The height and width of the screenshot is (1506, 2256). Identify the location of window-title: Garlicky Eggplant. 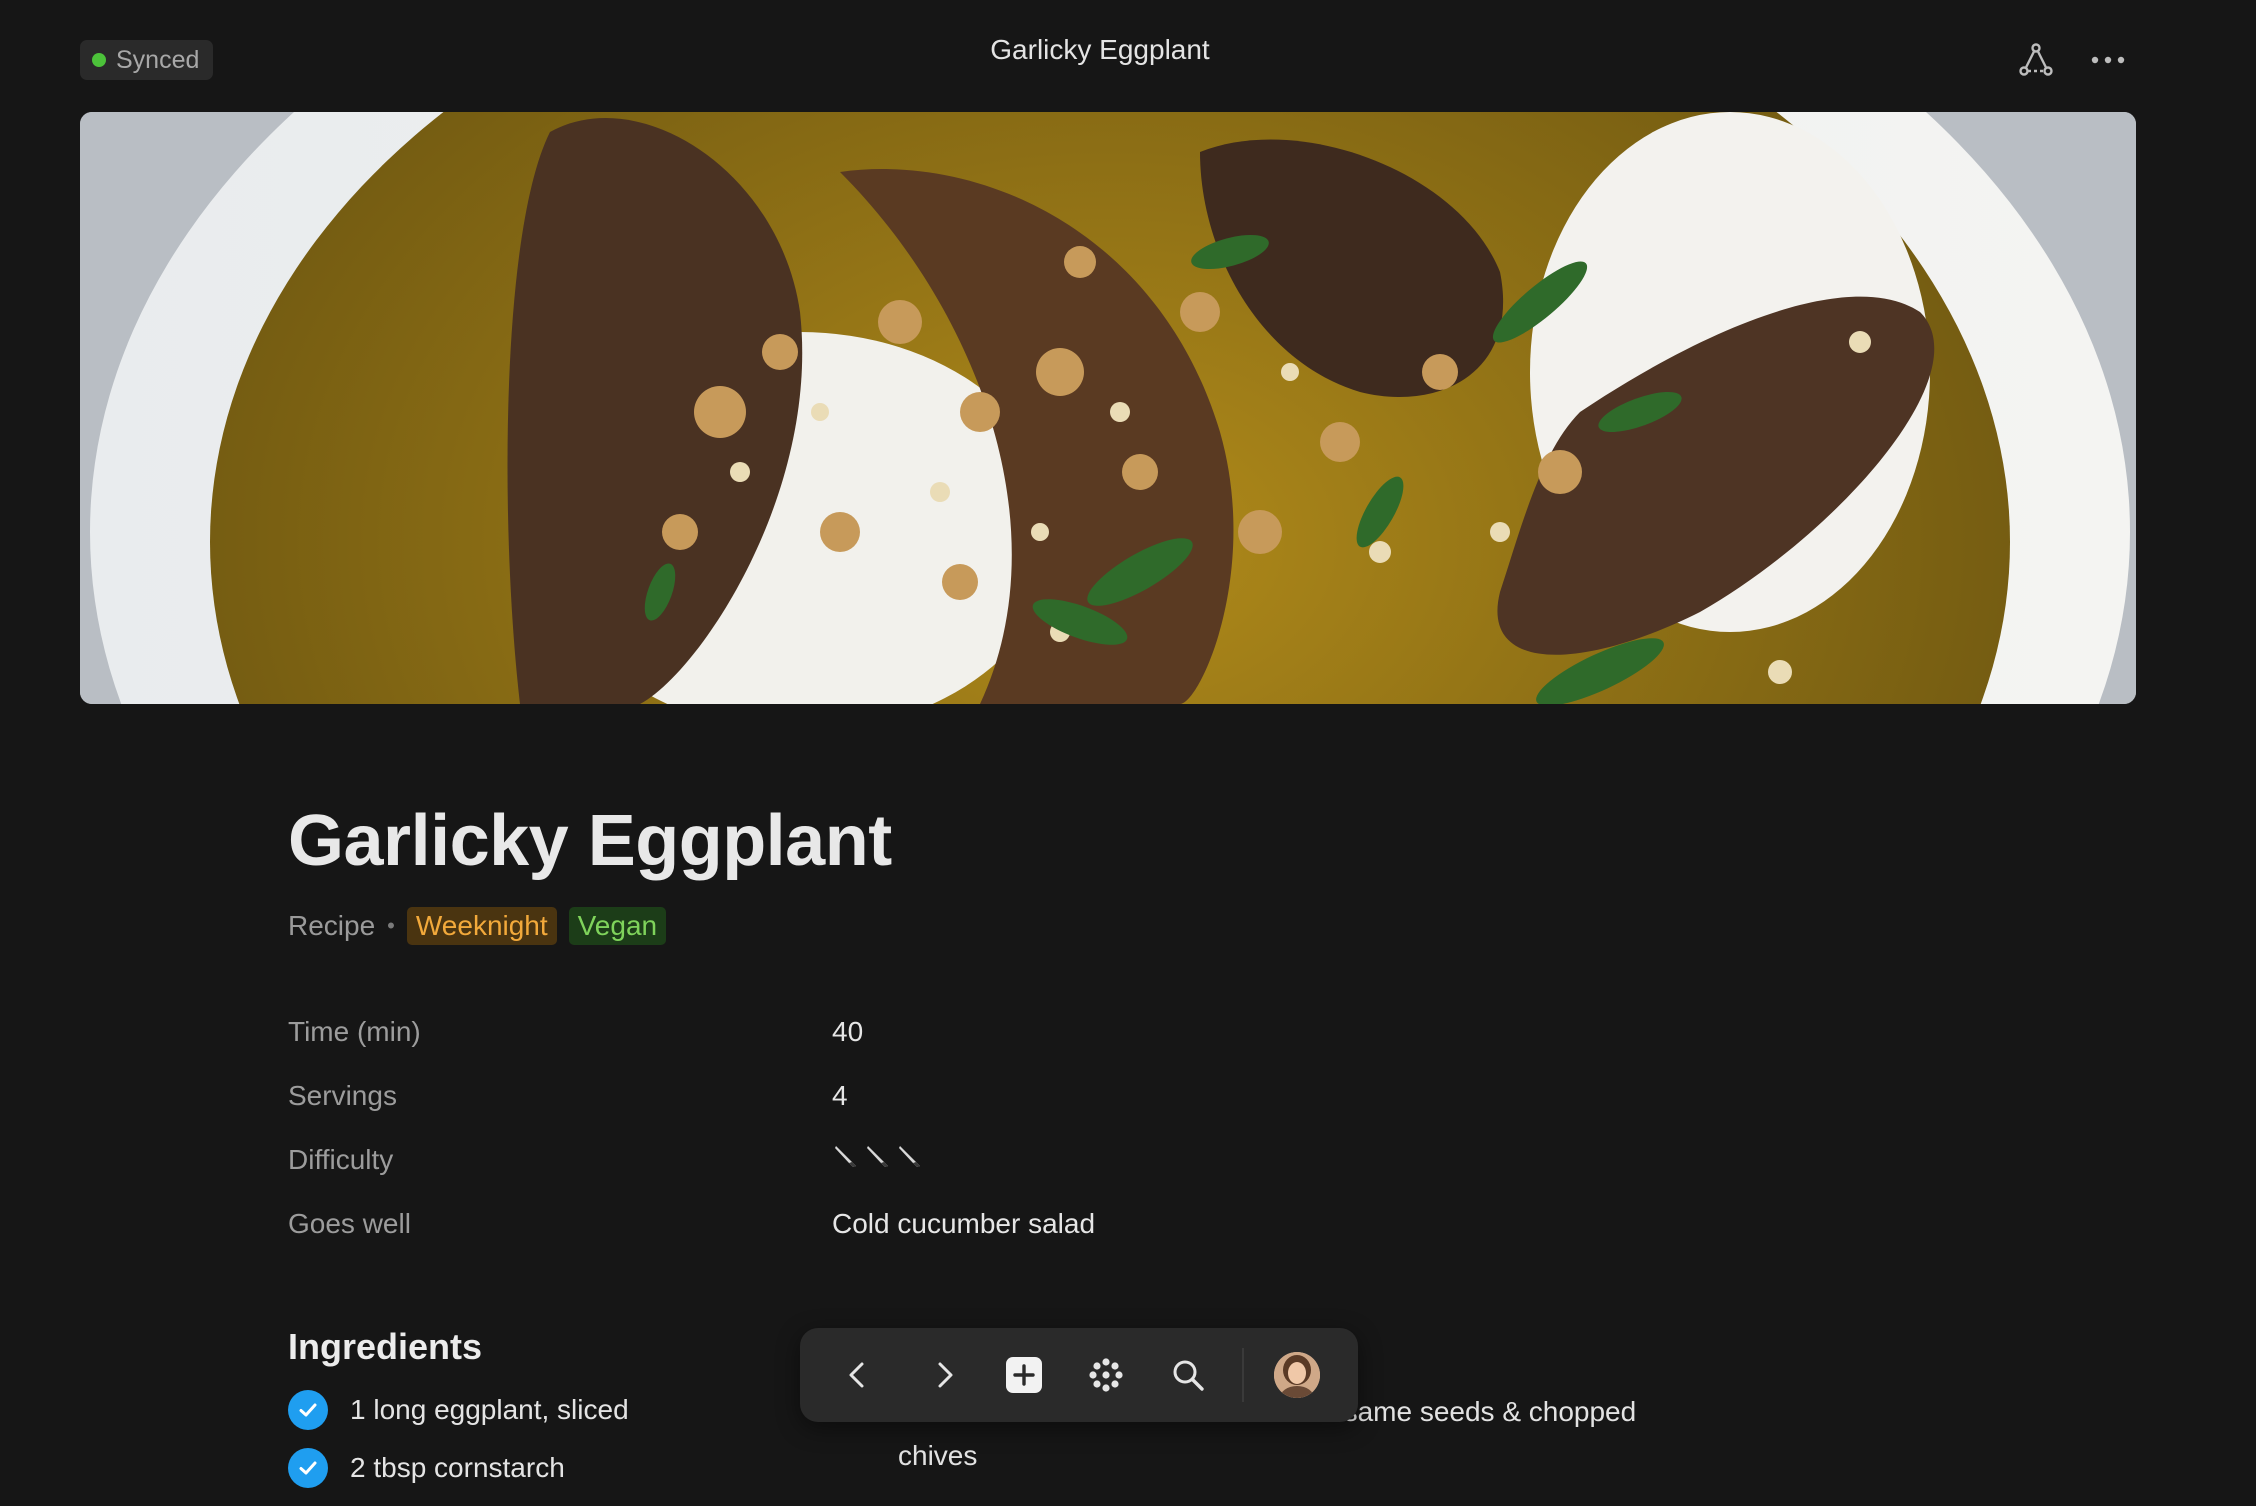
(1100, 49).